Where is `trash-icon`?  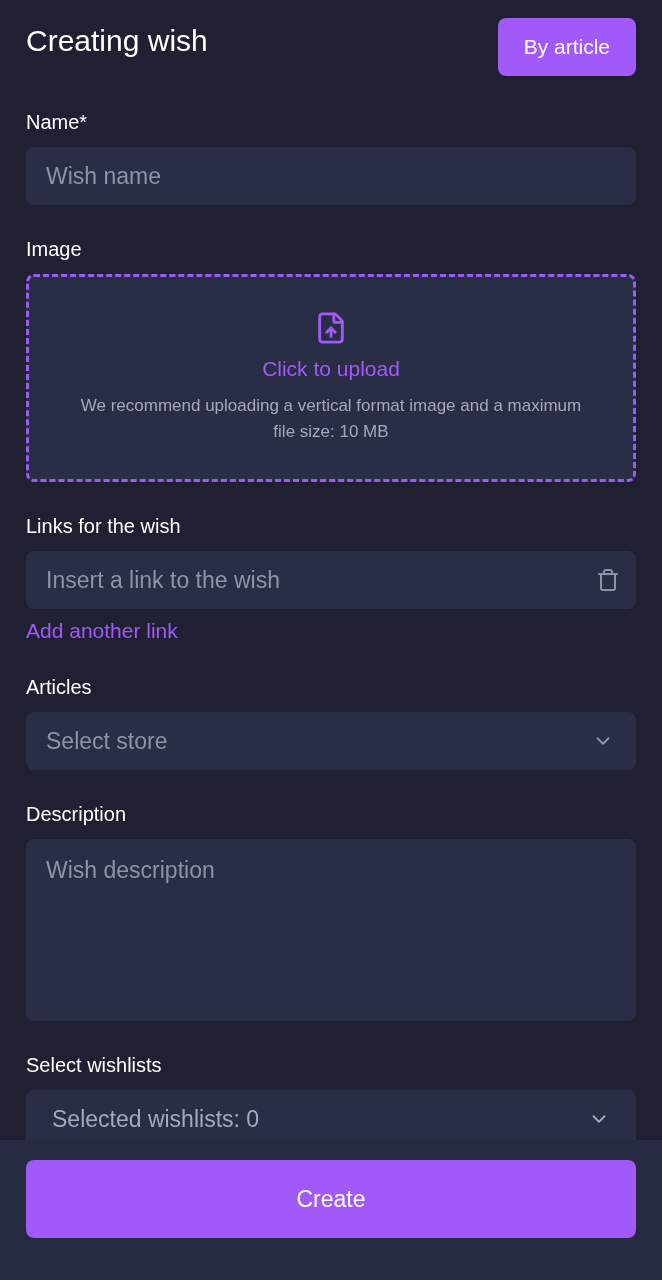
trash-icon is located at coordinates (608, 580).